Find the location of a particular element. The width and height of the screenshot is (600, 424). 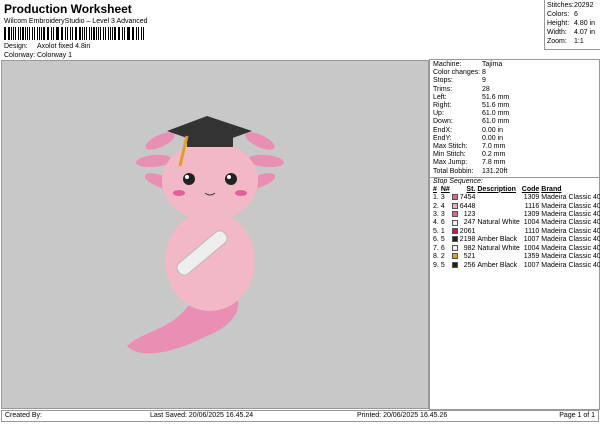

stop-number: 4. is located at coordinates (436, 223).